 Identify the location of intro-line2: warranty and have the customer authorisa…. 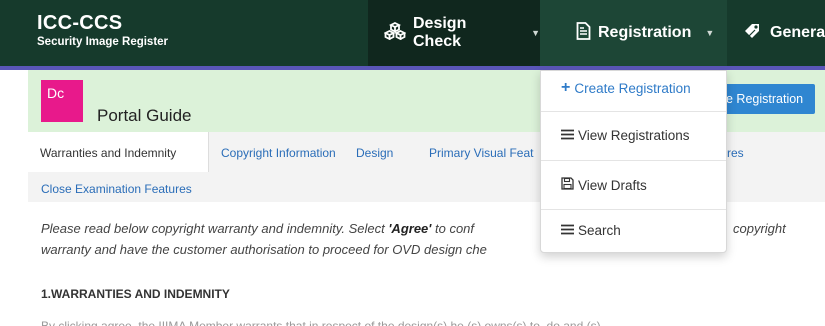
(264, 249).